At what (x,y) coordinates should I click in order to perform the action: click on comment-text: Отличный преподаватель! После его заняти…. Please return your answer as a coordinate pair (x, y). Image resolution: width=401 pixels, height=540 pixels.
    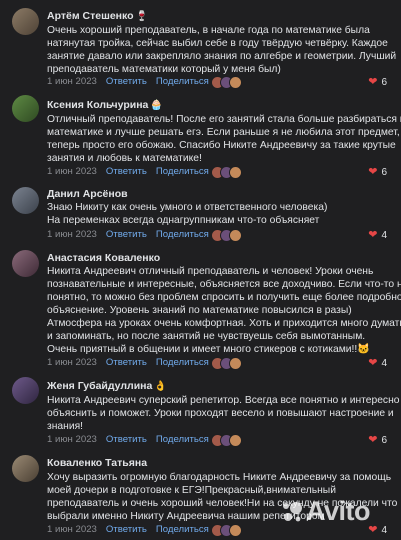
    Looking at the image, I should click on (224, 139).